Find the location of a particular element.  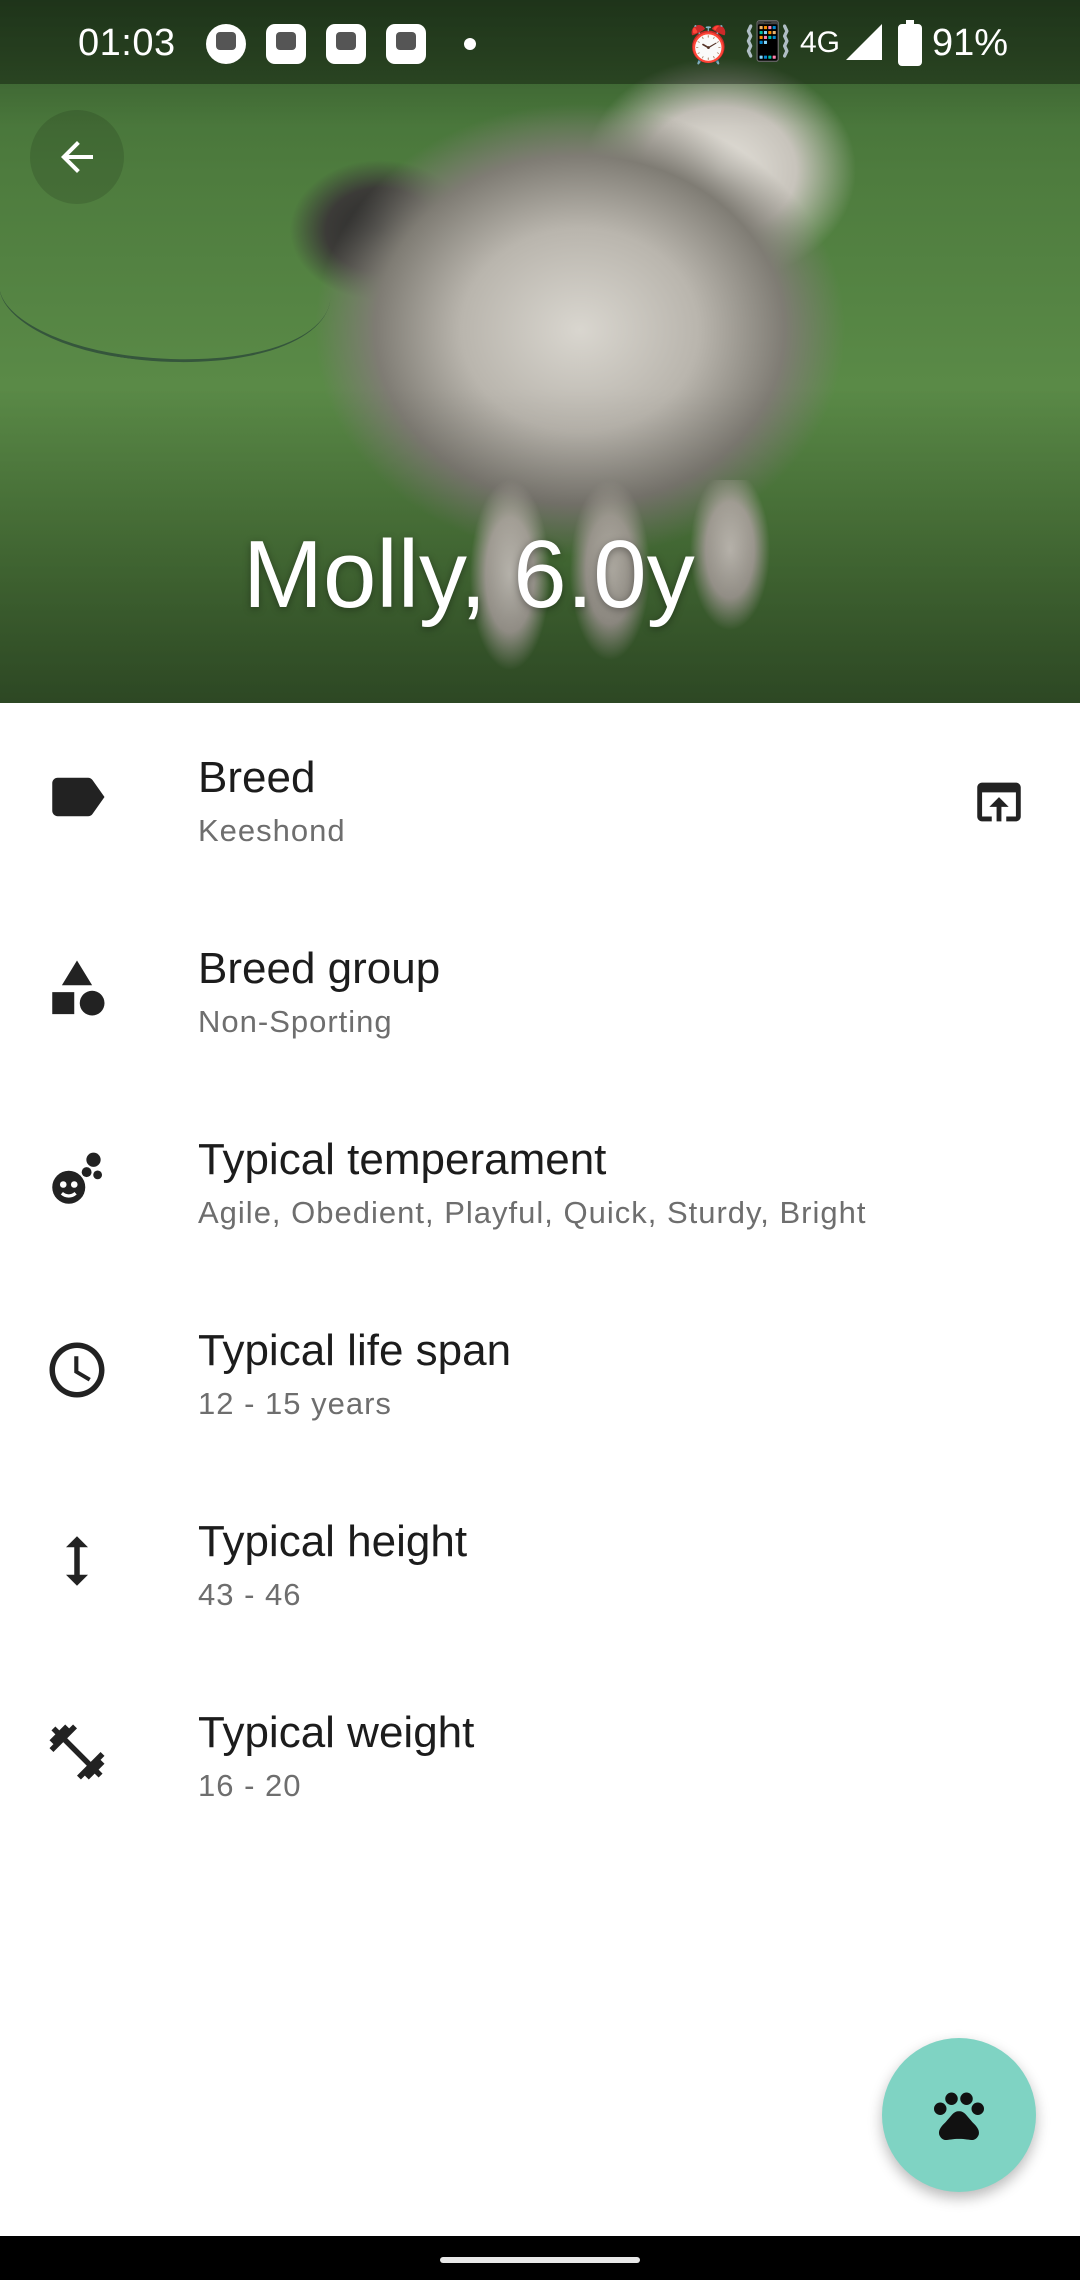

detail-row-height: Typical height 43 - 46 is located at coordinates (540, 1562).